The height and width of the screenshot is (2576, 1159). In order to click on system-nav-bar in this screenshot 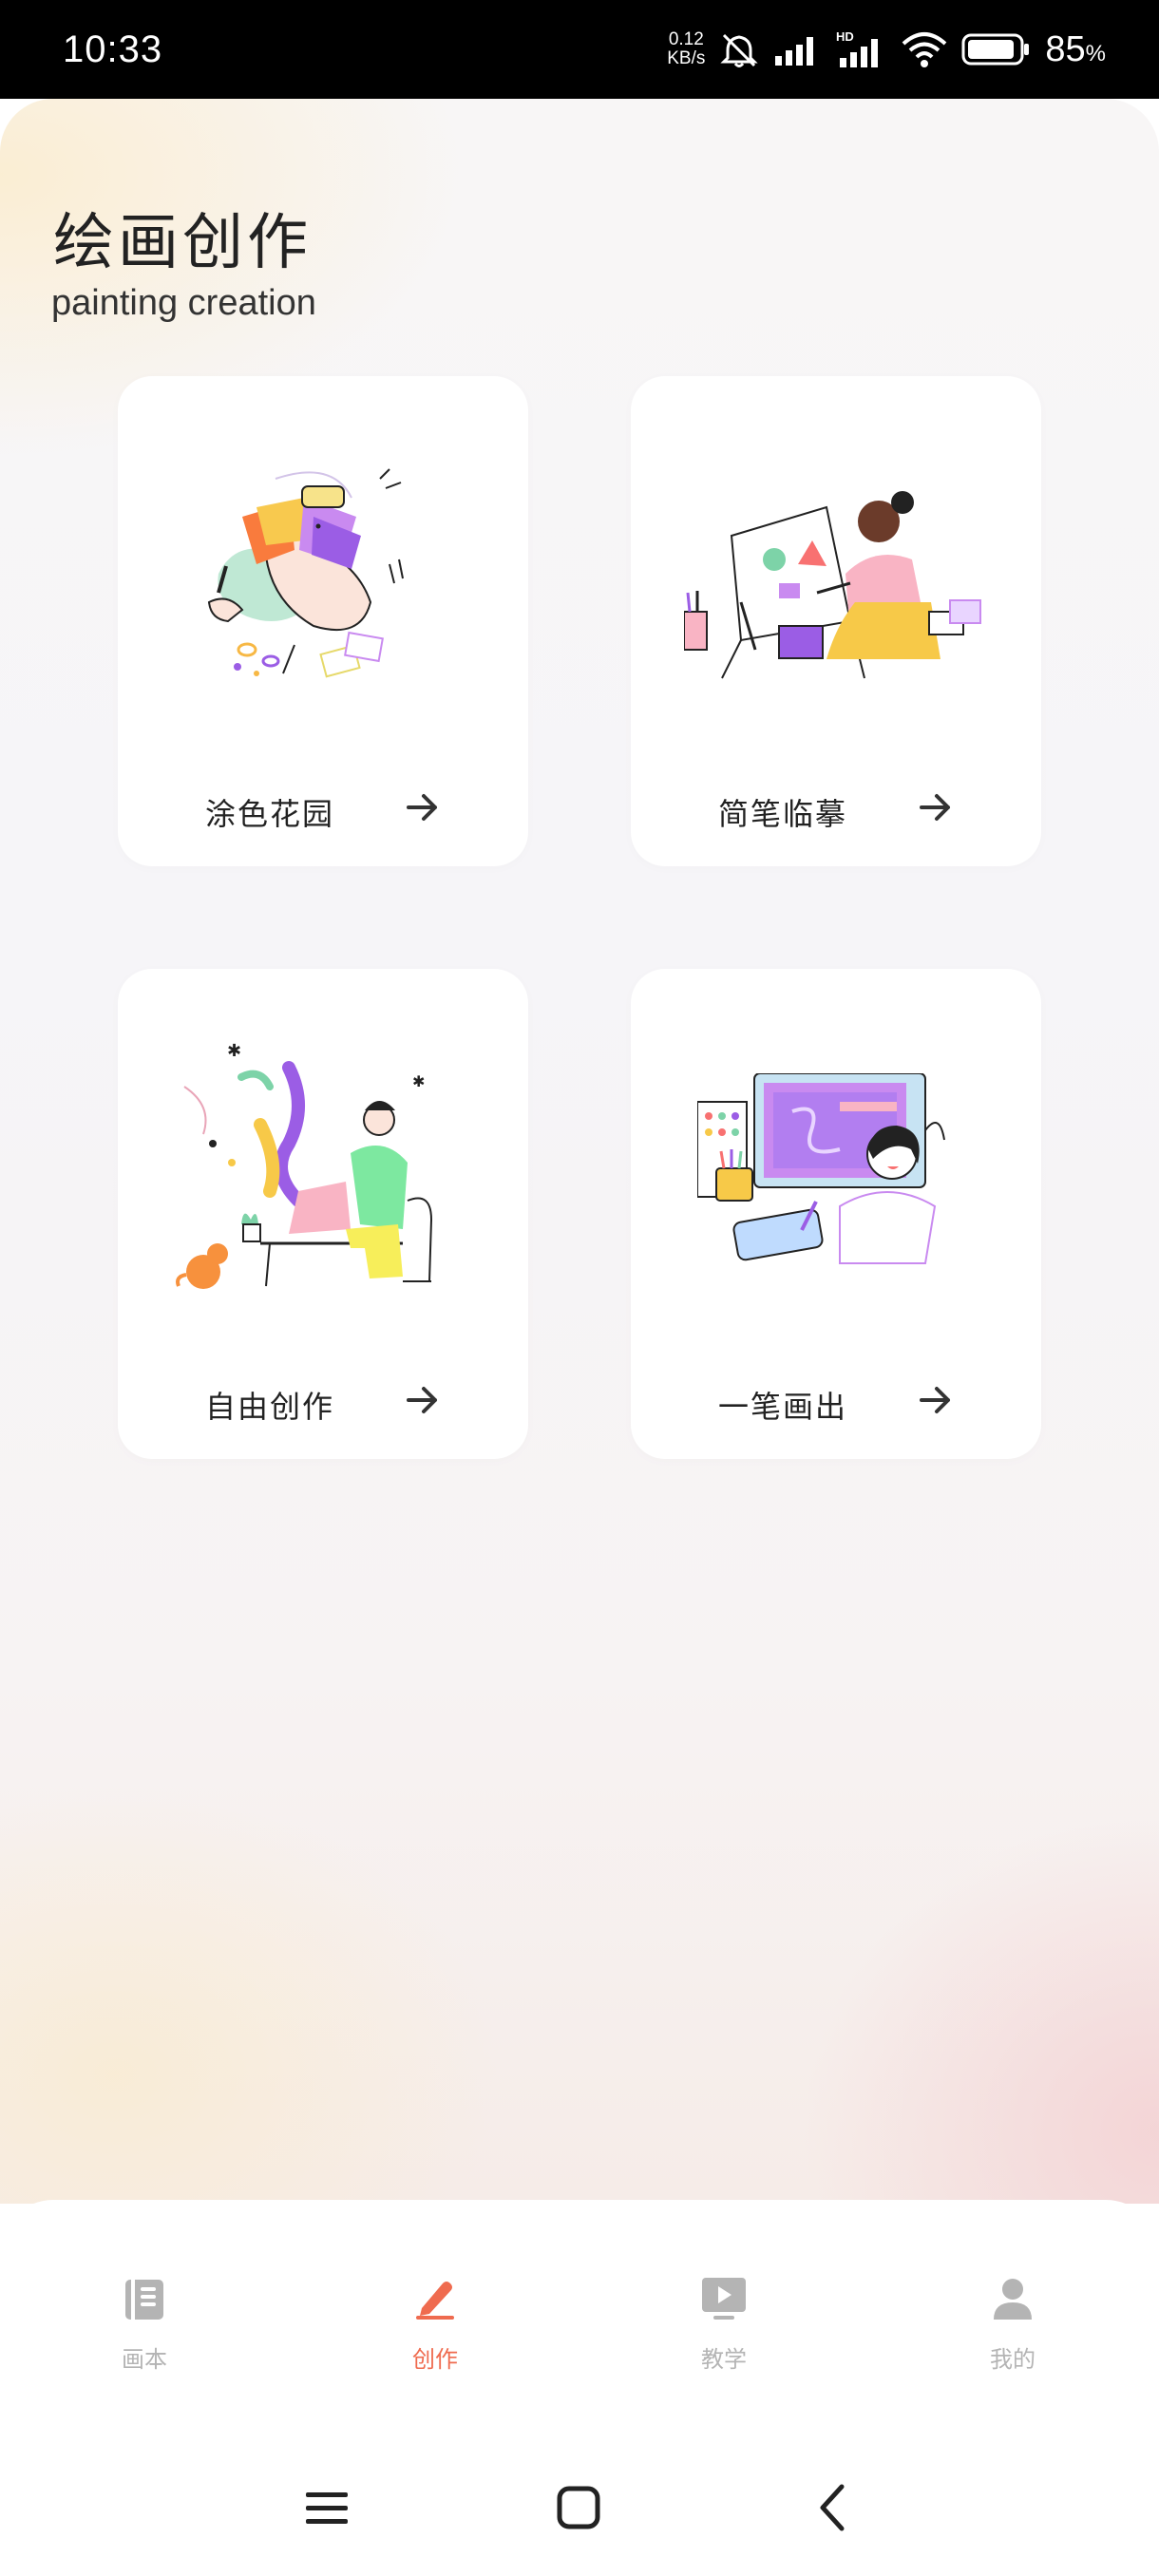, I will do `click(579, 2509)`.